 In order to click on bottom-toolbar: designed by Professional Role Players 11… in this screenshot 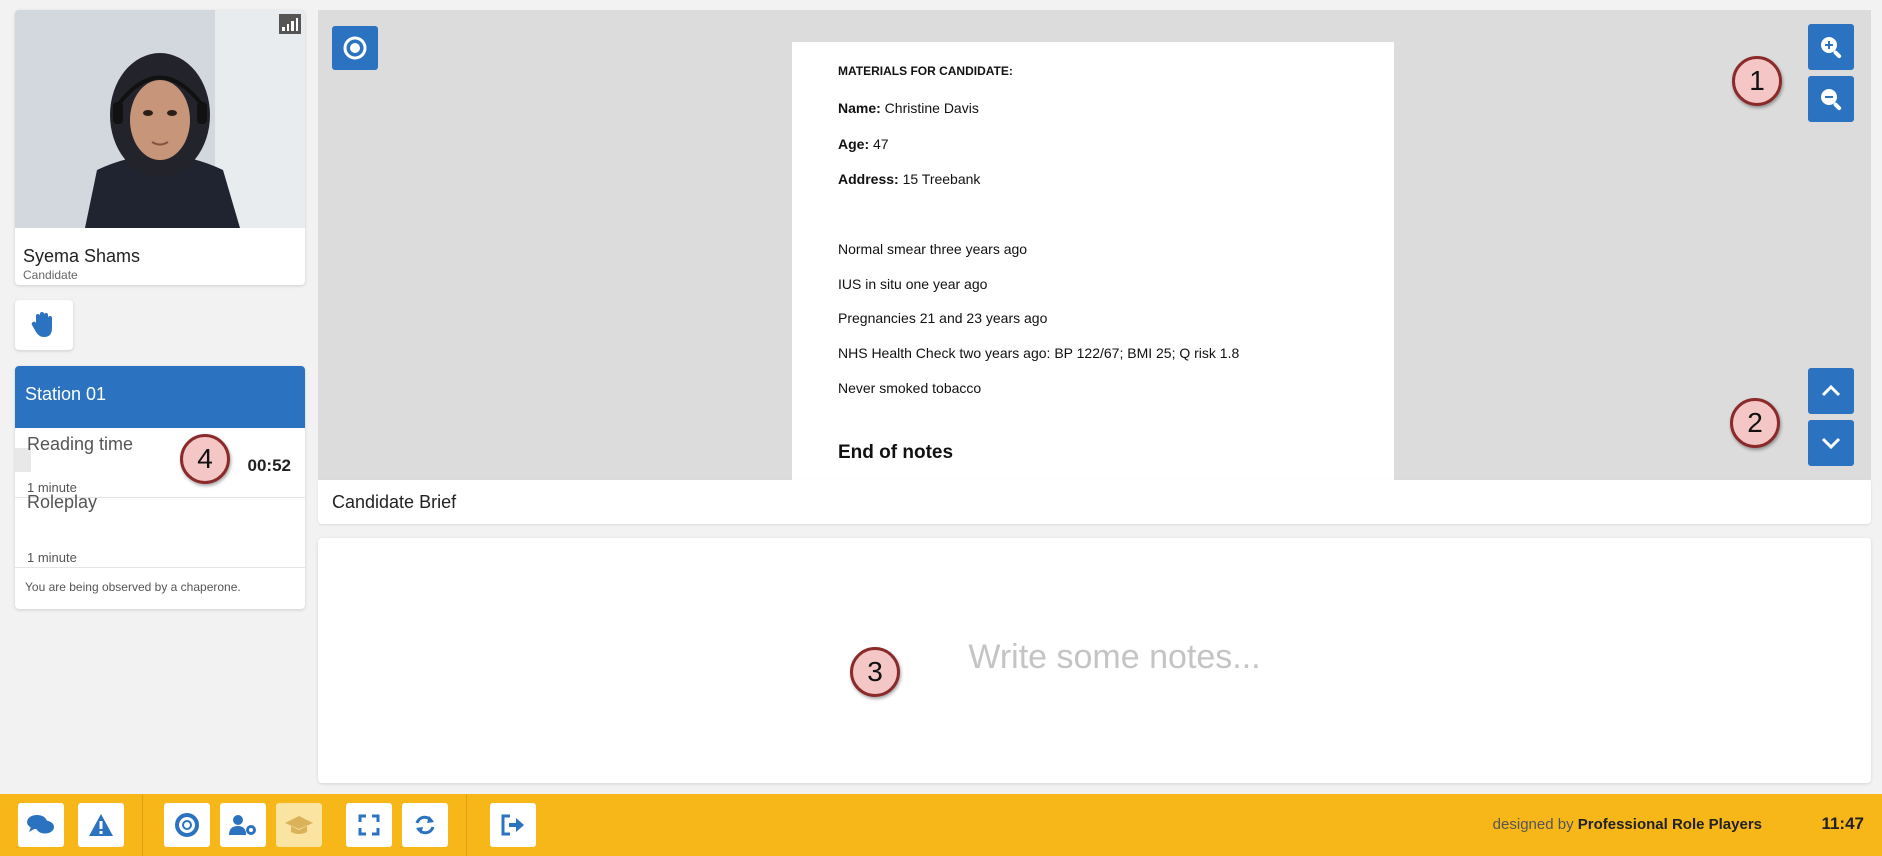, I will do `click(941, 825)`.